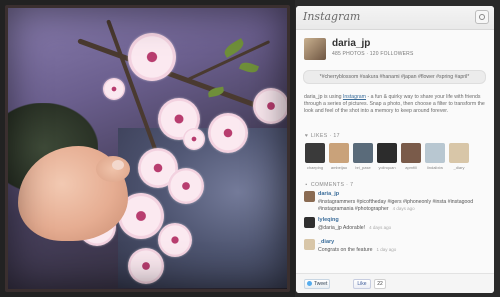  What do you see at coordinates (342, 228) in the screenshot?
I see `comment-body: @daria_jp Adorable!` at bounding box center [342, 228].